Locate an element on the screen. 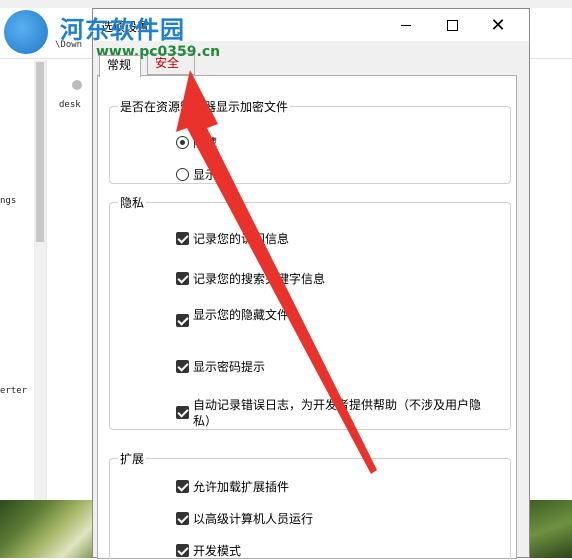 This screenshot has width=572, height=560. checkbox-label: 以高级计算机人员运行 is located at coordinates (253, 519).